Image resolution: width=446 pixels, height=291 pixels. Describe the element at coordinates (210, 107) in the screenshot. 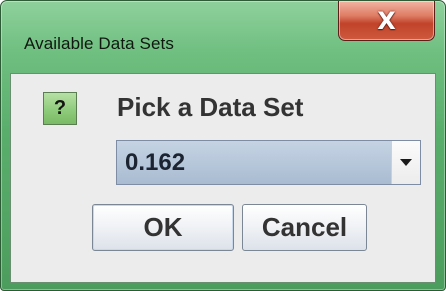

I see `dialog-prompt: Pick a Data Set` at that location.